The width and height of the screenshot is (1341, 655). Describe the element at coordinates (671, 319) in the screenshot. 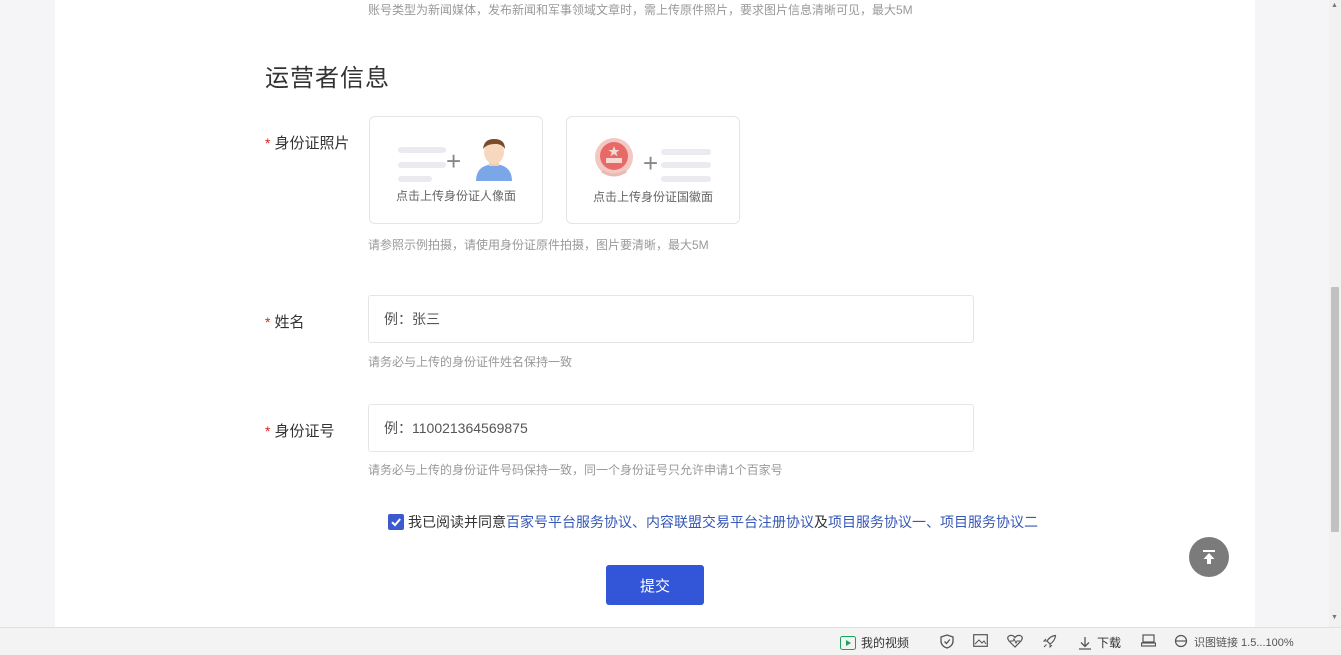

I see `name-input` at that location.